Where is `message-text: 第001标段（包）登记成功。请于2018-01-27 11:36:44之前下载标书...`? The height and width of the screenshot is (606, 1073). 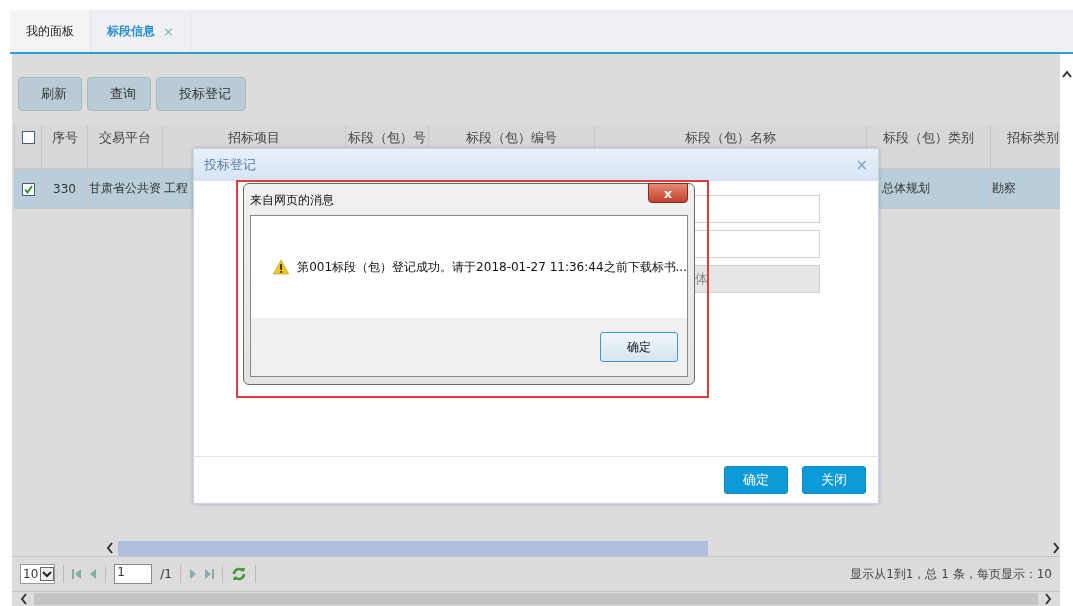 message-text: 第001标段（包）登记成功。请于2018-01-27 11:36:44之前下载标书... is located at coordinates (492, 267).